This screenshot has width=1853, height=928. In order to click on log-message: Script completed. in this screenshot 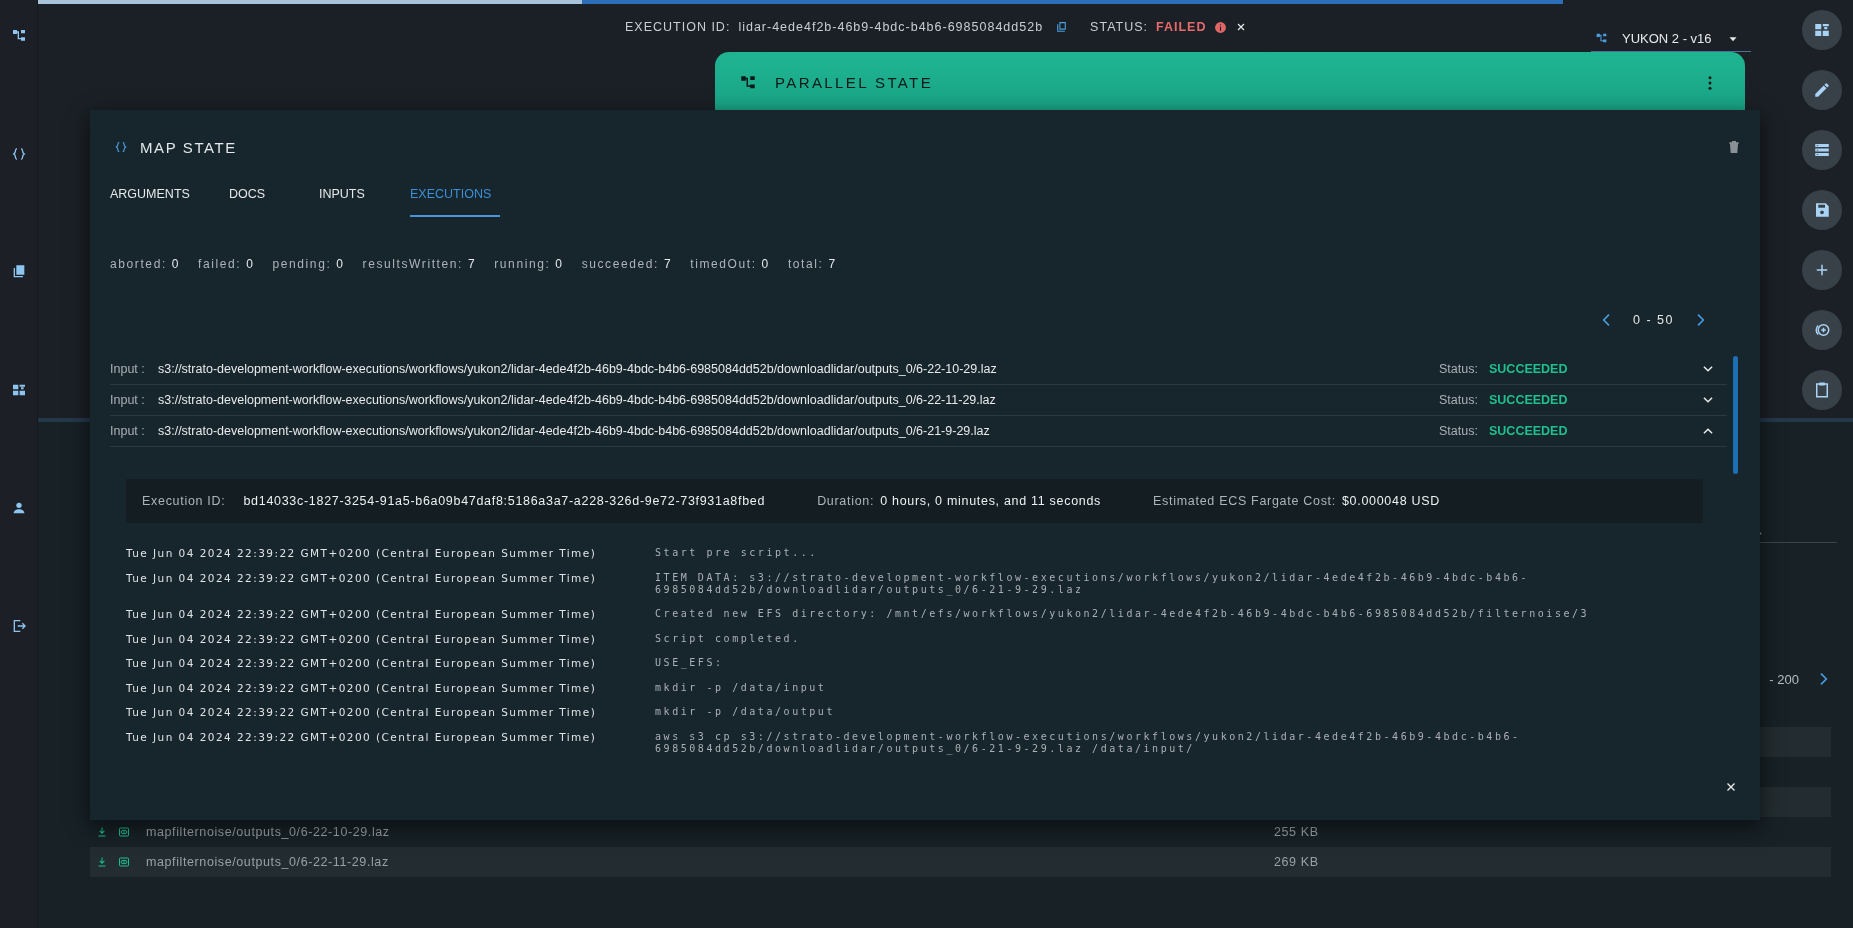, I will do `click(728, 639)`.